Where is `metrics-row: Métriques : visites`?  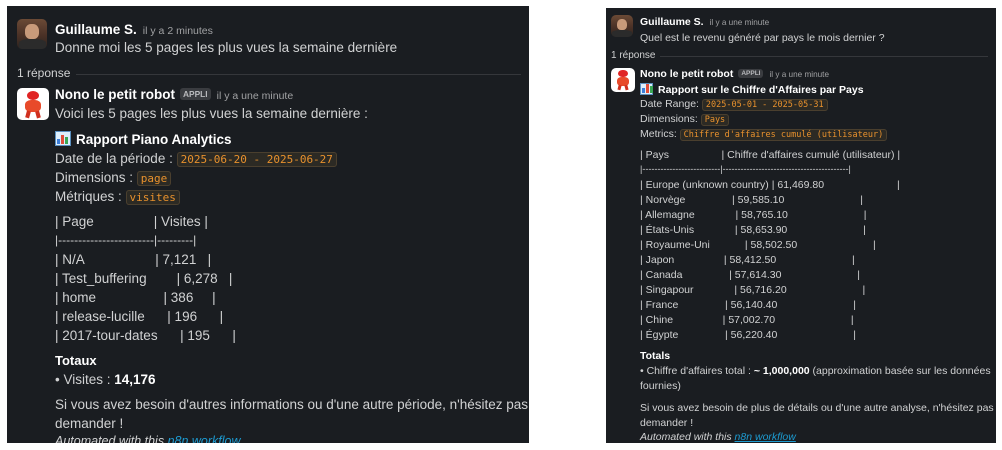 metrics-row: Métriques : visites is located at coordinates (117, 197).